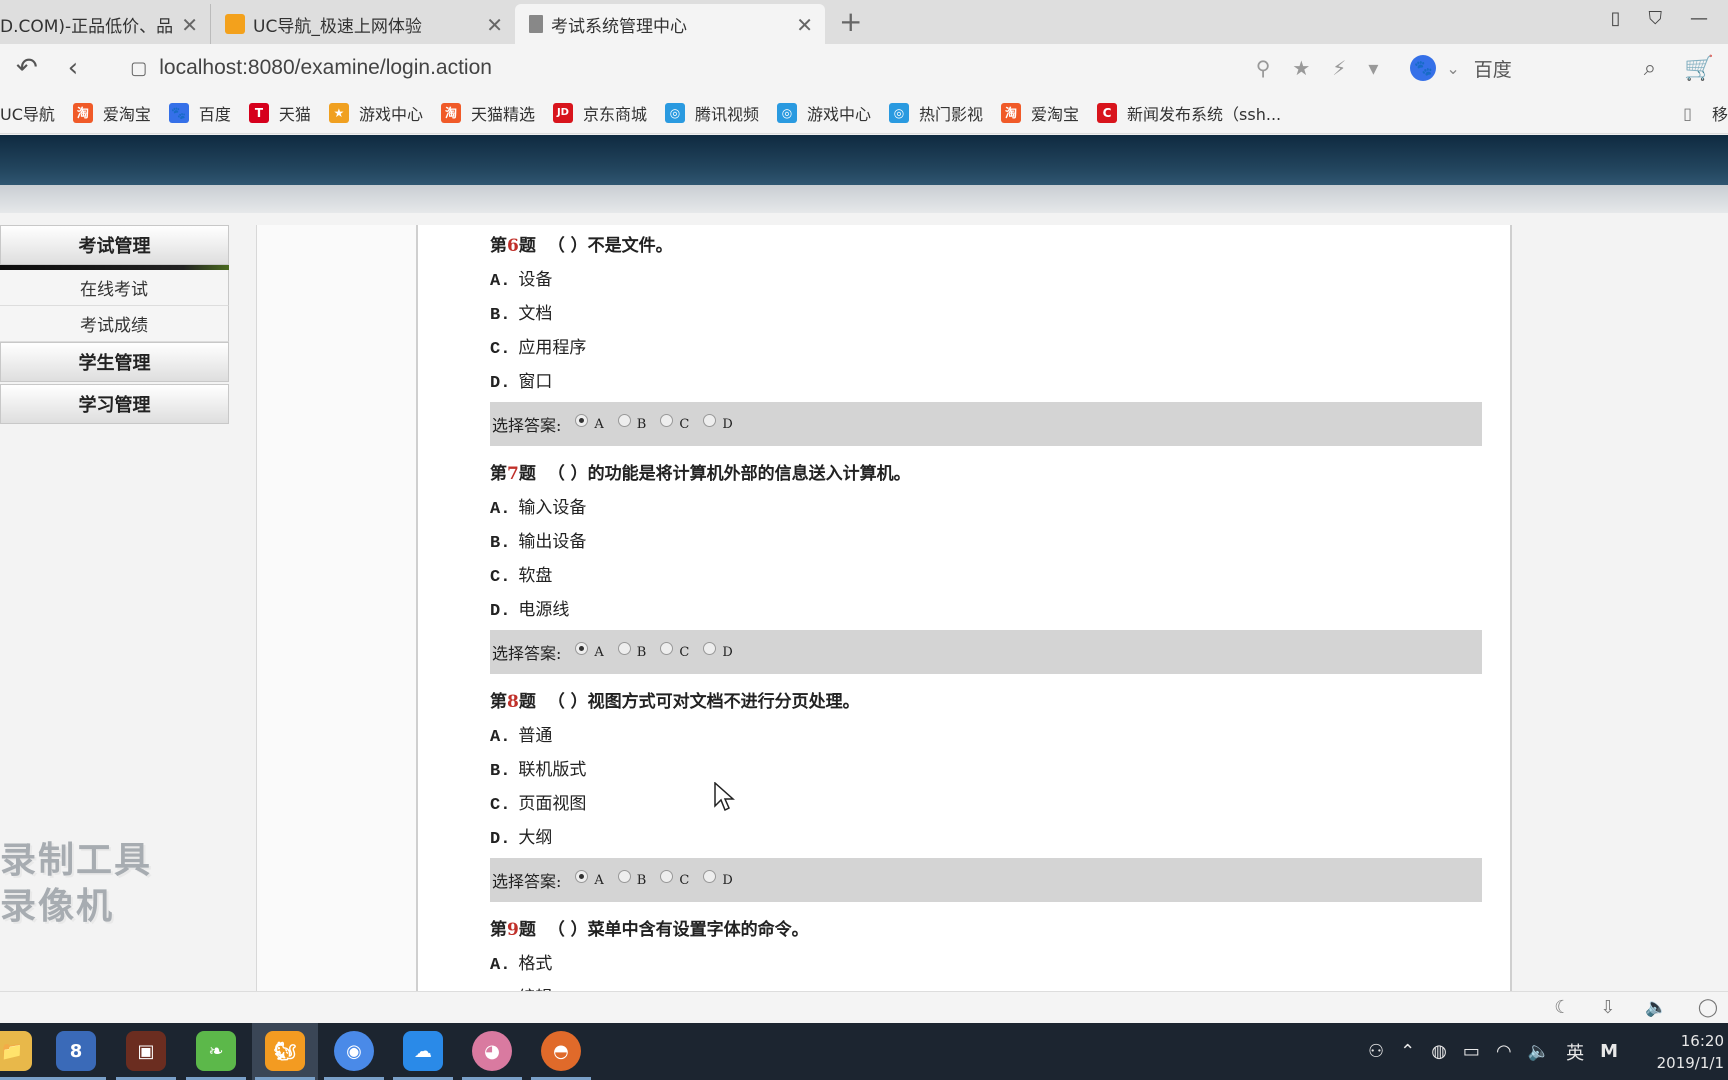 The image size is (1728, 1080). I want to click on baidu-paw-icon: 🐾, so click(1423, 68).